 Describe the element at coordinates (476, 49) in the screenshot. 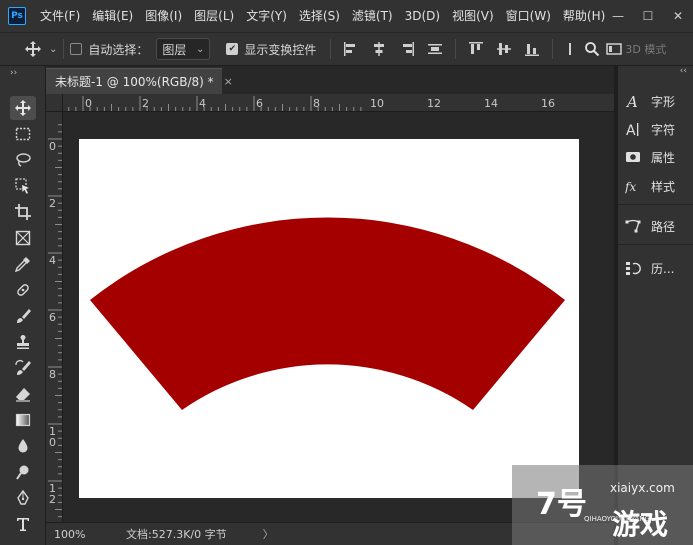

I see `align-top-icon` at that location.